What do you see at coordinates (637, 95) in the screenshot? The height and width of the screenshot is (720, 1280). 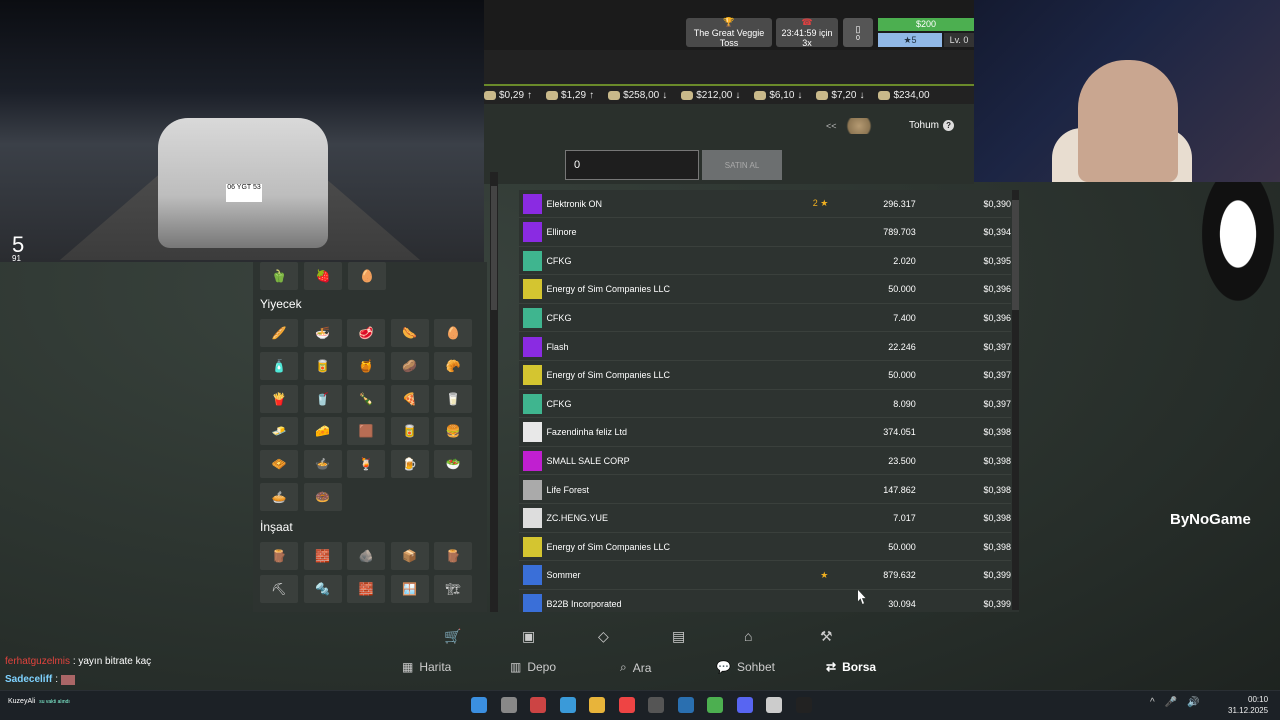 I see `ticker-item: $258,00 ↓` at bounding box center [637, 95].